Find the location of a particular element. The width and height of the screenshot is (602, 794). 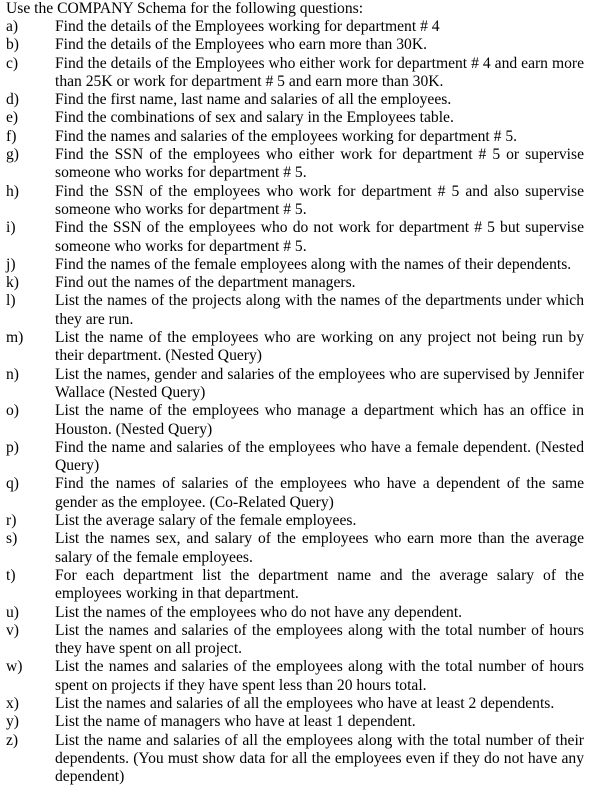

question-label: f) is located at coordinates (11, 136).